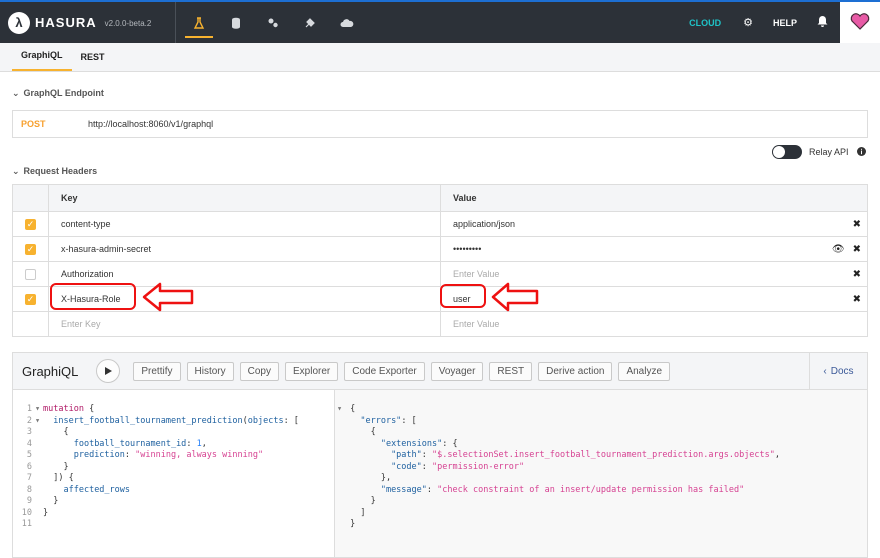 The height and width of the screenshot is (558, 880). What do you see at coordinates (350, 524) in the screenshot?
I see `result-line: }` at bounding box center [350, 524].